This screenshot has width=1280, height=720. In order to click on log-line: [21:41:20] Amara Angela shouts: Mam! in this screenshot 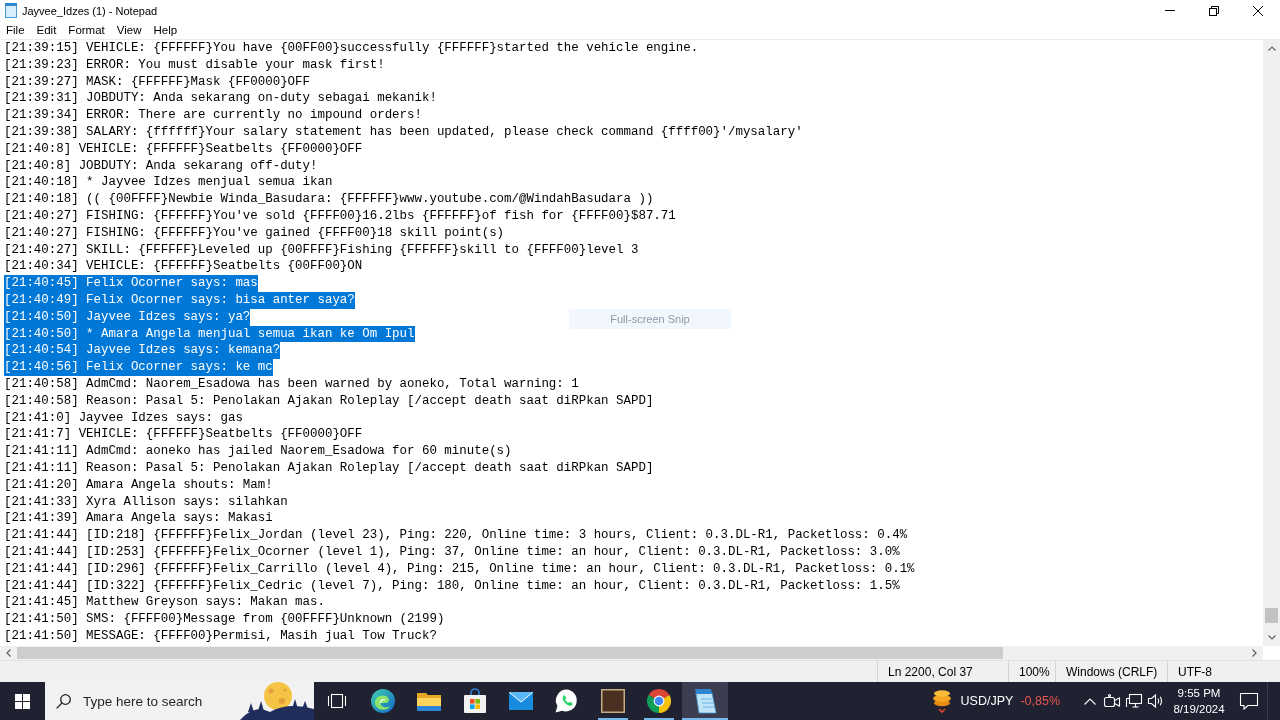, I will do `click(138, 485)`.